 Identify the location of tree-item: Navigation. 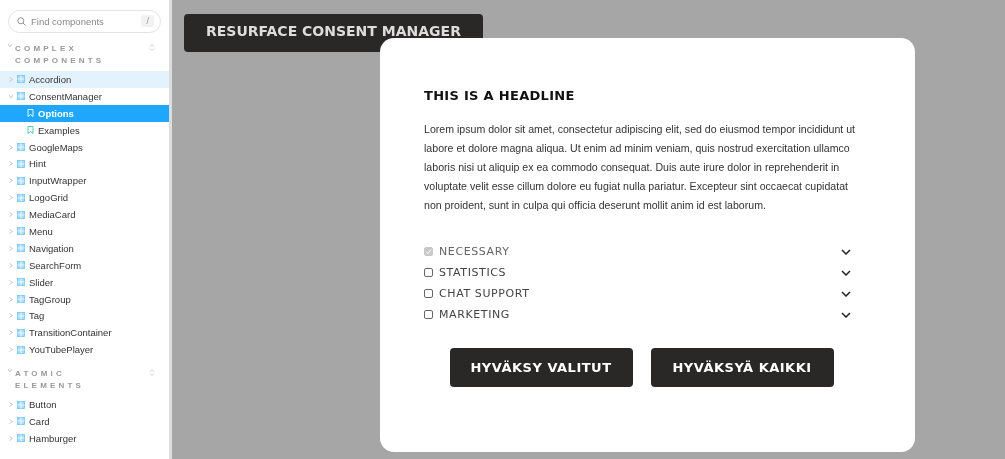
(84, 248).